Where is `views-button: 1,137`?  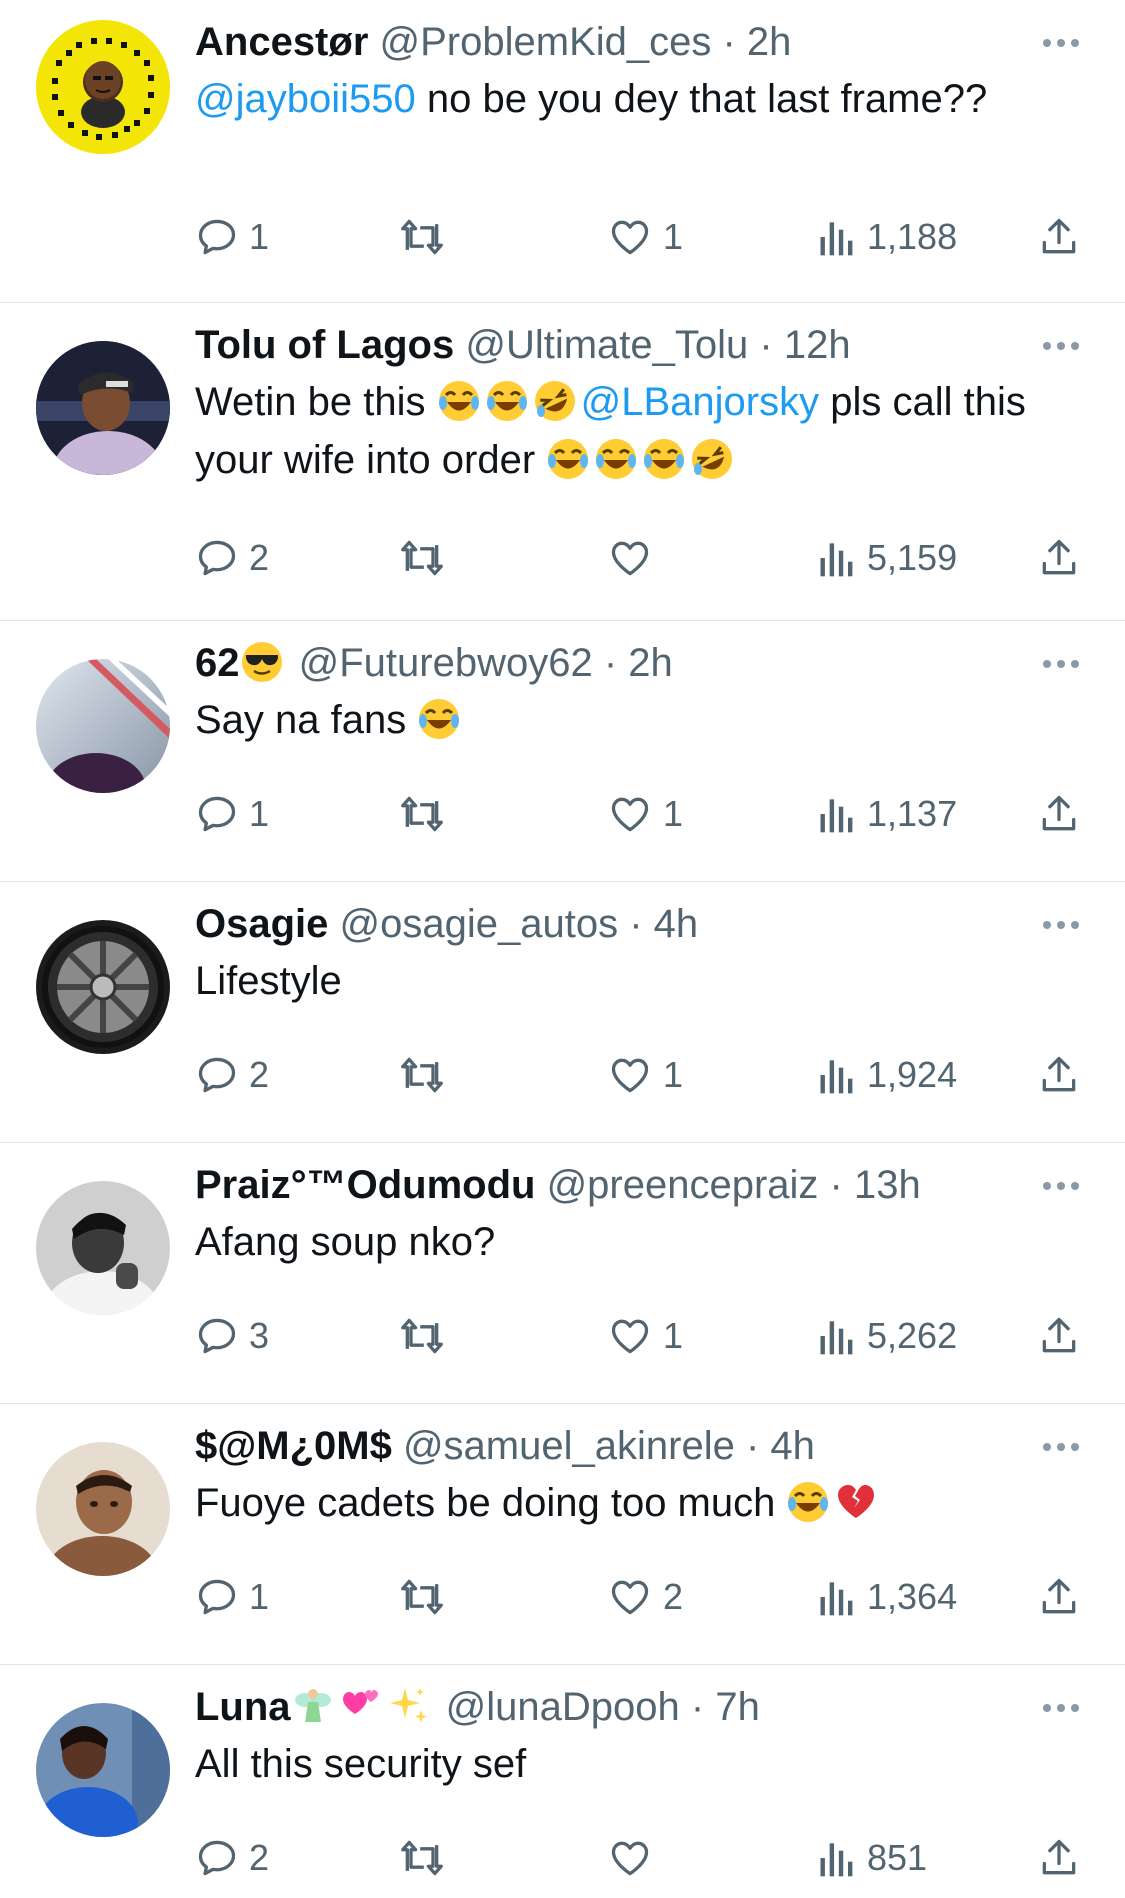 views-button: 1,137 is located at coordinates (887, 814).